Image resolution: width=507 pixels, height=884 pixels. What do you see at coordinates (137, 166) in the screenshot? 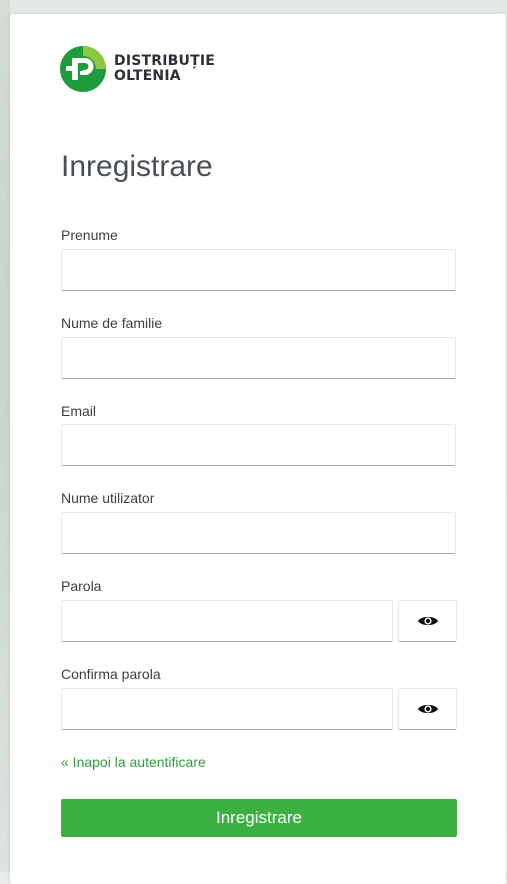
I see `page-title: Inregistrare` at bounding box center [137, 166].